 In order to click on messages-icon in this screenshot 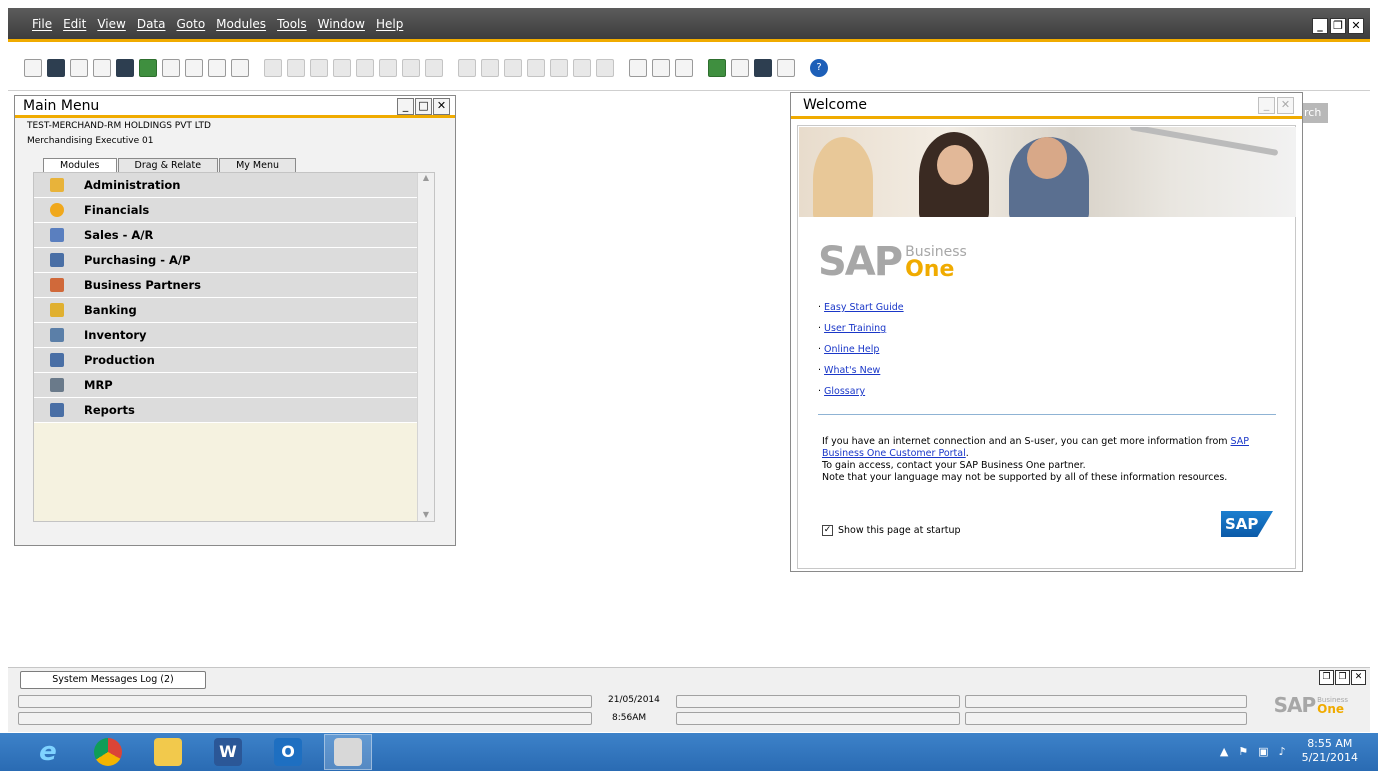, I will do `click(740, 67)`.